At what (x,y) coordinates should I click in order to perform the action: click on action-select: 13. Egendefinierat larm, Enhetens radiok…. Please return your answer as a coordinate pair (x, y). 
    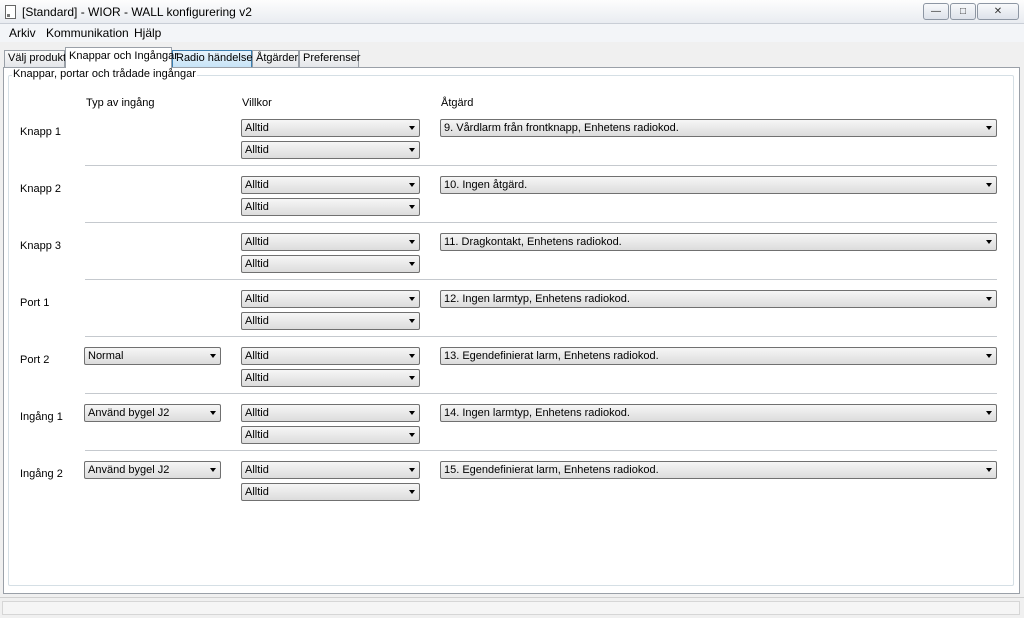
    Looking at the image, I should click on (718, 356).